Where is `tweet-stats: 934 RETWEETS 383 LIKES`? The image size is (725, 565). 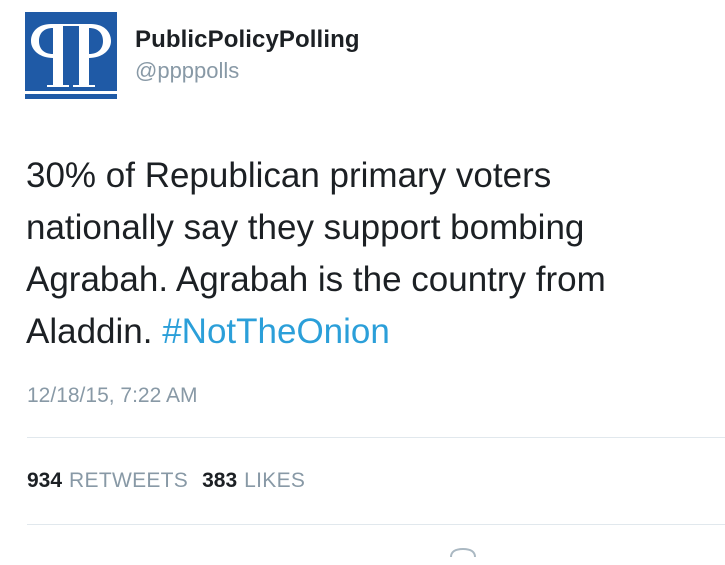
tweet-stats: 934 RETWEETS 383 LIKES is located at coordinates (166, 481).